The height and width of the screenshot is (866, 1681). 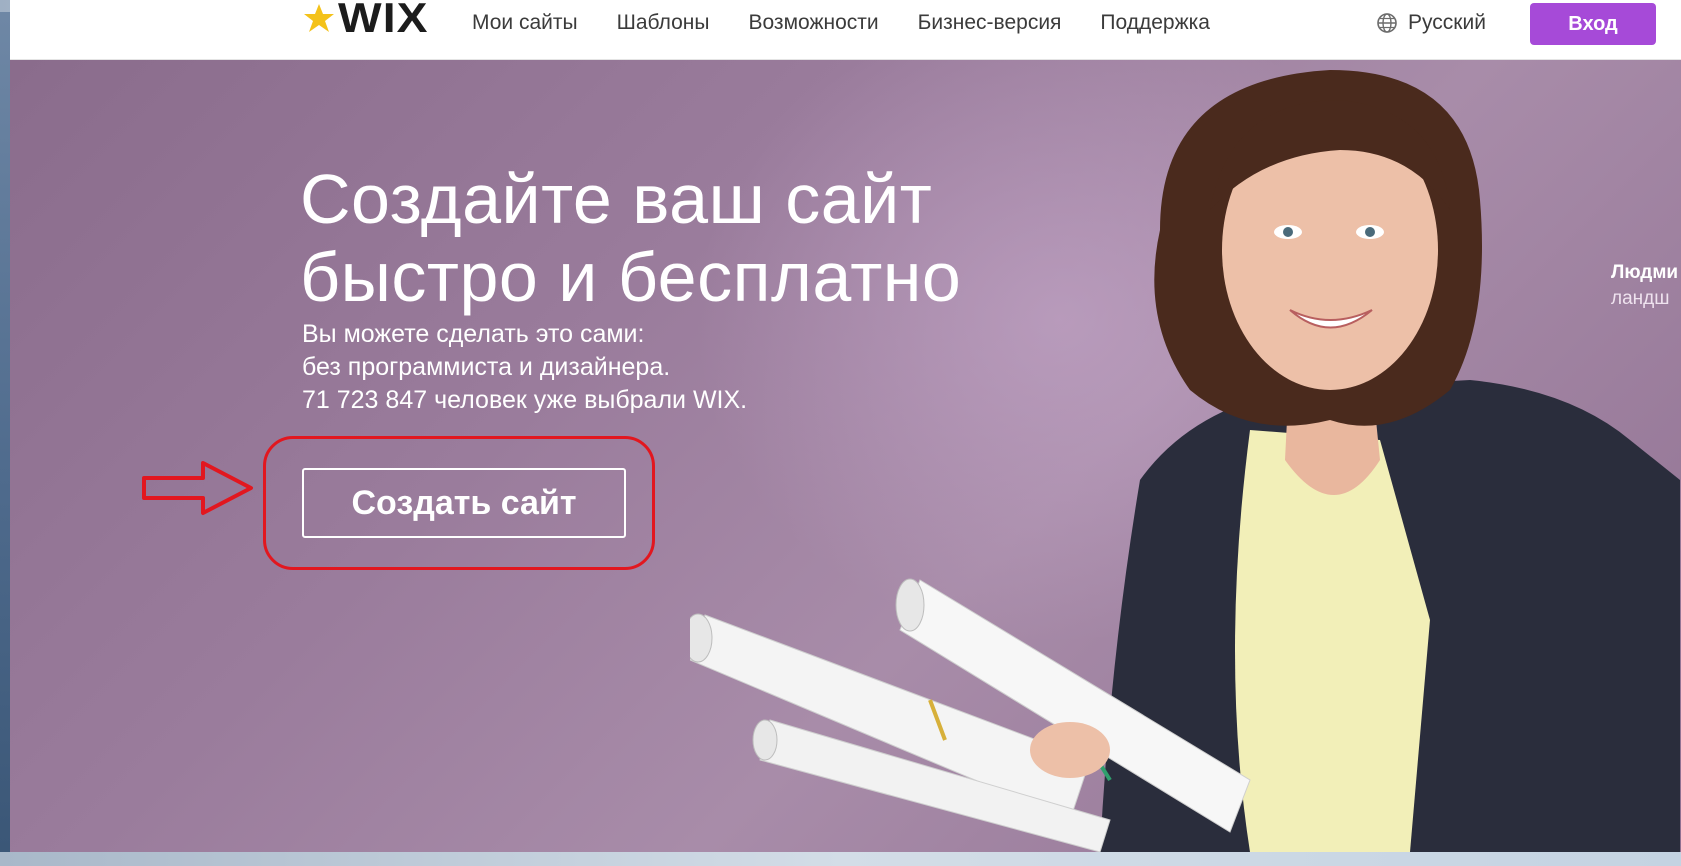 What do you see at coordinates (525, 400) in the screenshot?
I see `hero-subtitle-line-3: 71 723 847 человек уже выбрали WIX.` at bounding box center [525, 400].